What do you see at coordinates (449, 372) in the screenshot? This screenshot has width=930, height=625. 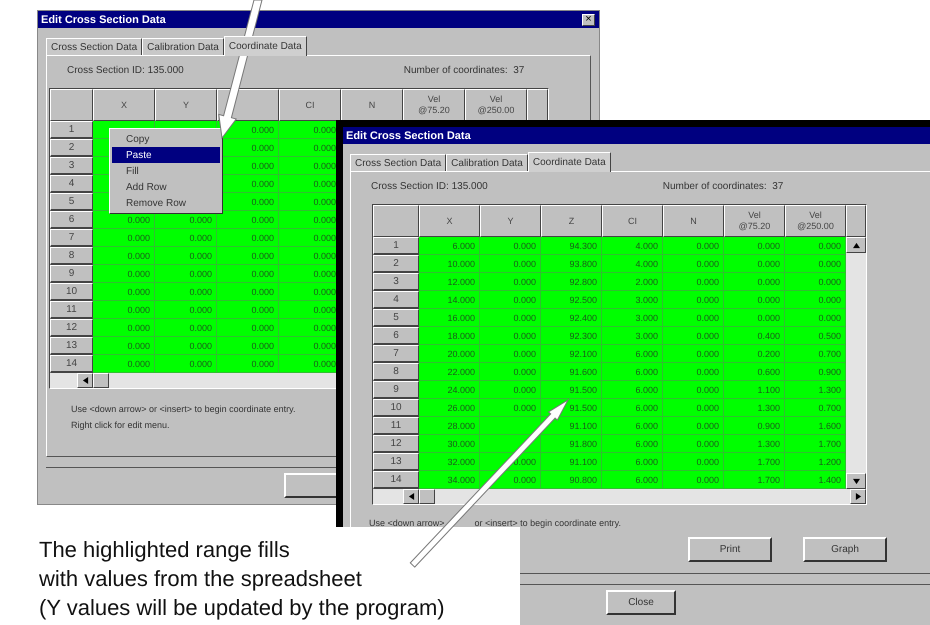 I see `table-cell: 22.000` at bounding box center [449, 372].